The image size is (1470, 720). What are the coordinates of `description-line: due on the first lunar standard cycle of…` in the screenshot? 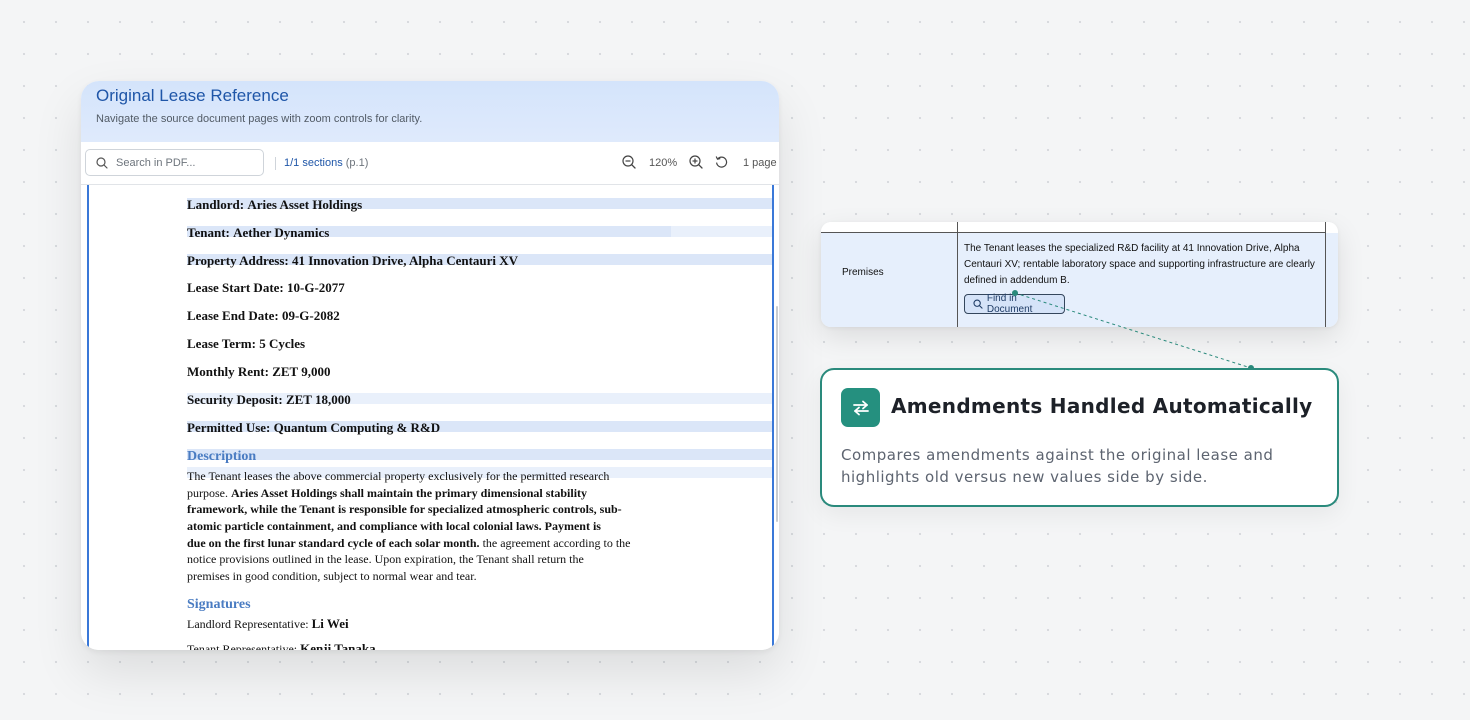 It's located at (409, 543).